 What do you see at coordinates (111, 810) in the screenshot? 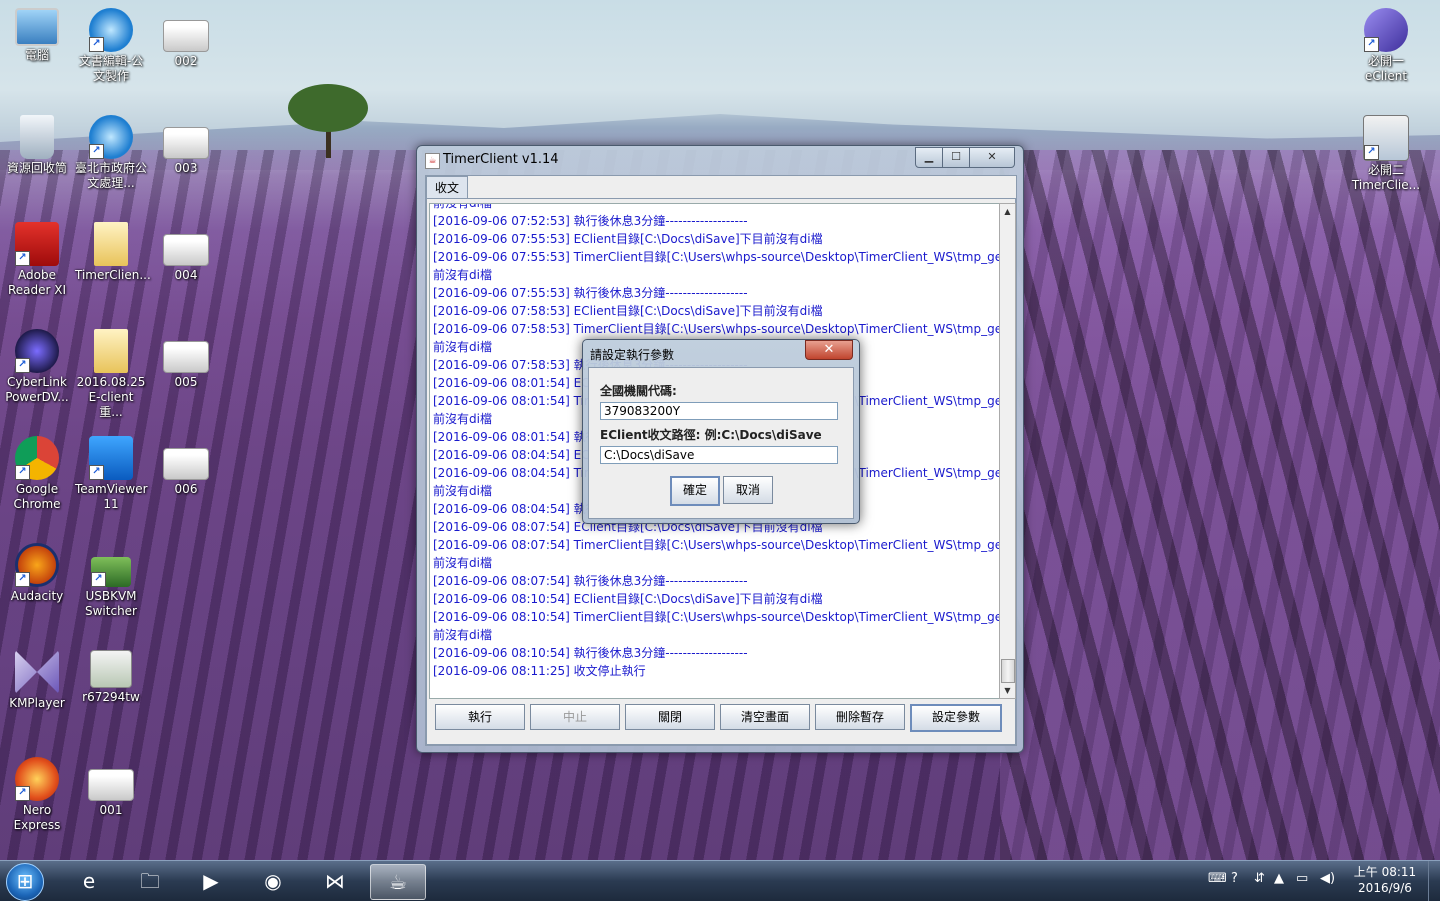
I see `desktop-icon-label: 001` at bounding box center [111, 810].